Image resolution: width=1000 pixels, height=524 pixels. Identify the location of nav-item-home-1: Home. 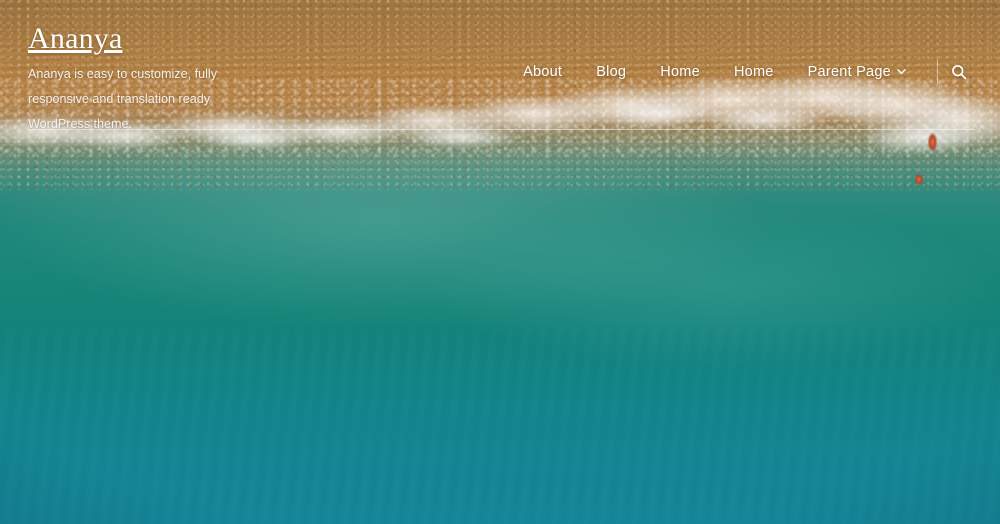
(680, 72).